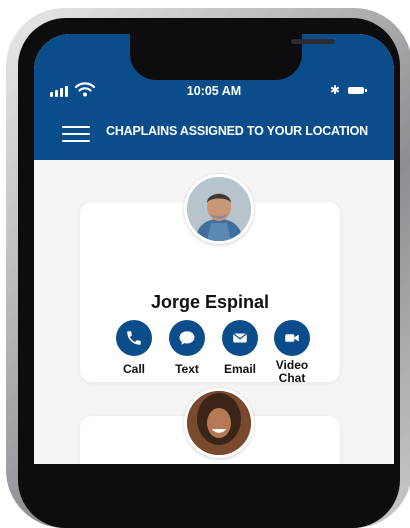 The height and width of the screenshot is (528, 410). Describe the element at coordinates (292, 338) in the screenshot. I see `video-camera-icon` at that location.